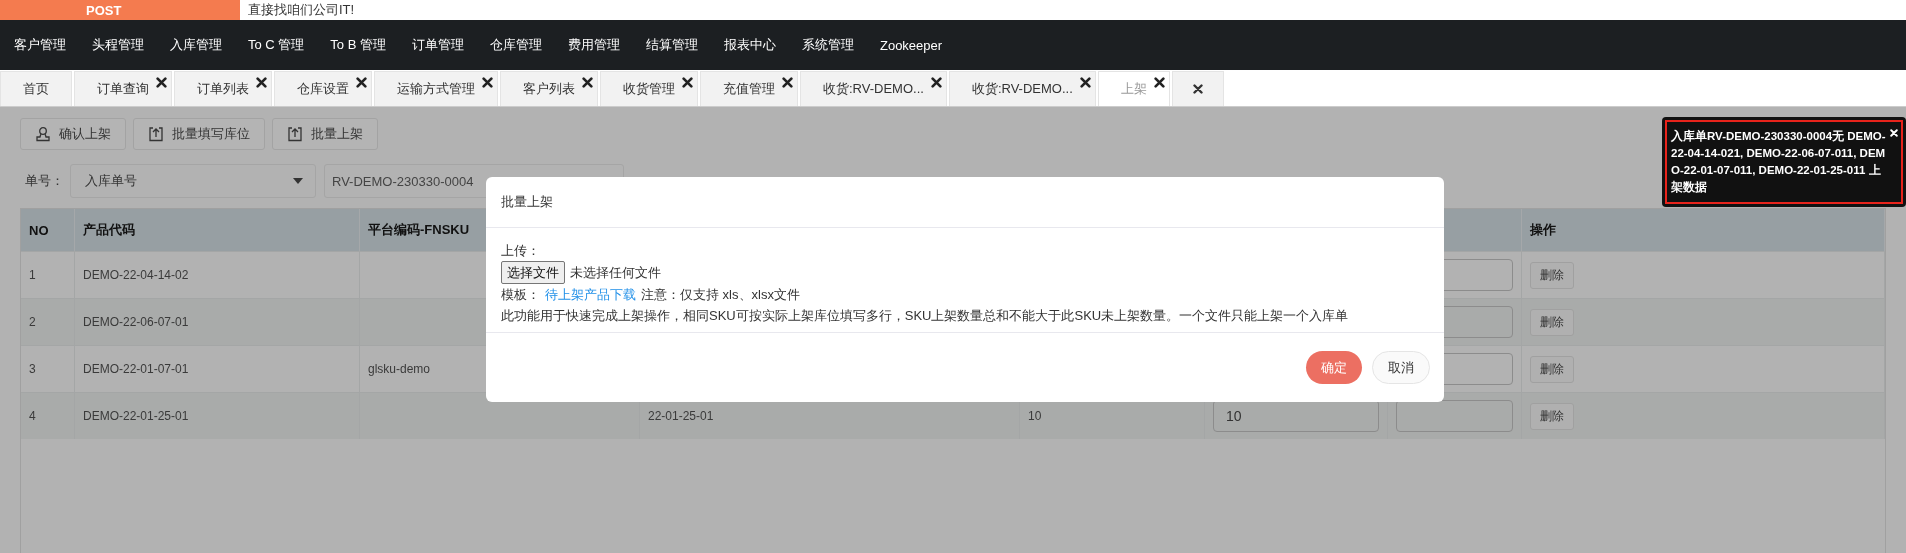 The width and height of the screenshot is (1906, 553). I want to click on table-cell: DEMO-22-01-25-01, so click(217, 415).